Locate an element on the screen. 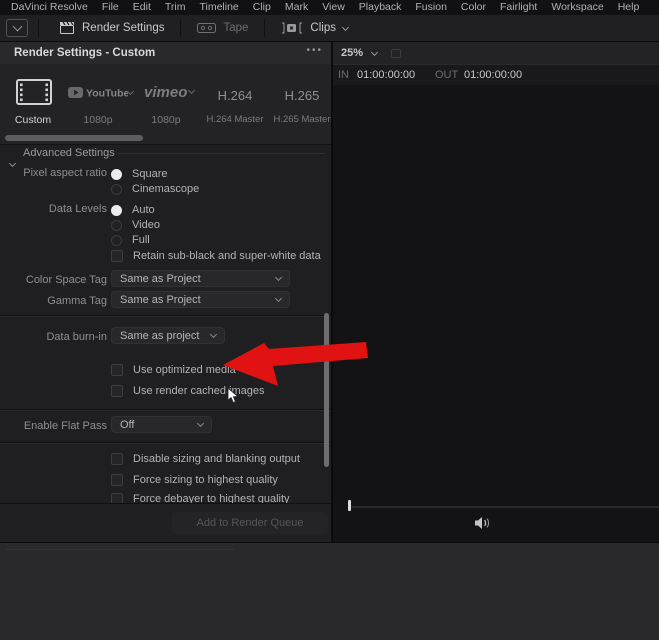 The width and height of the screenshot is (659, 640). radio-label: Auto is located at coordinates (143, 210).